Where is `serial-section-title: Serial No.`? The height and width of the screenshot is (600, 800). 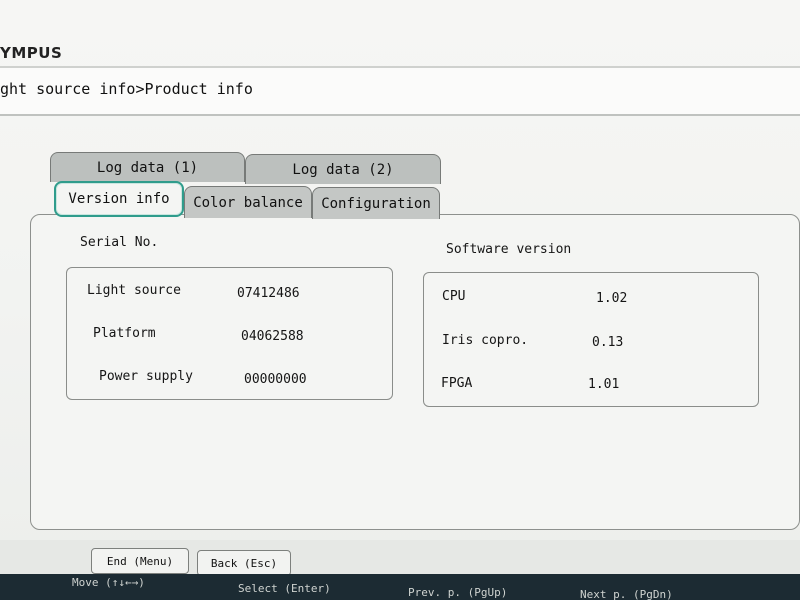
serial-section-title: Serial No. is located at coordinates (119, 242).